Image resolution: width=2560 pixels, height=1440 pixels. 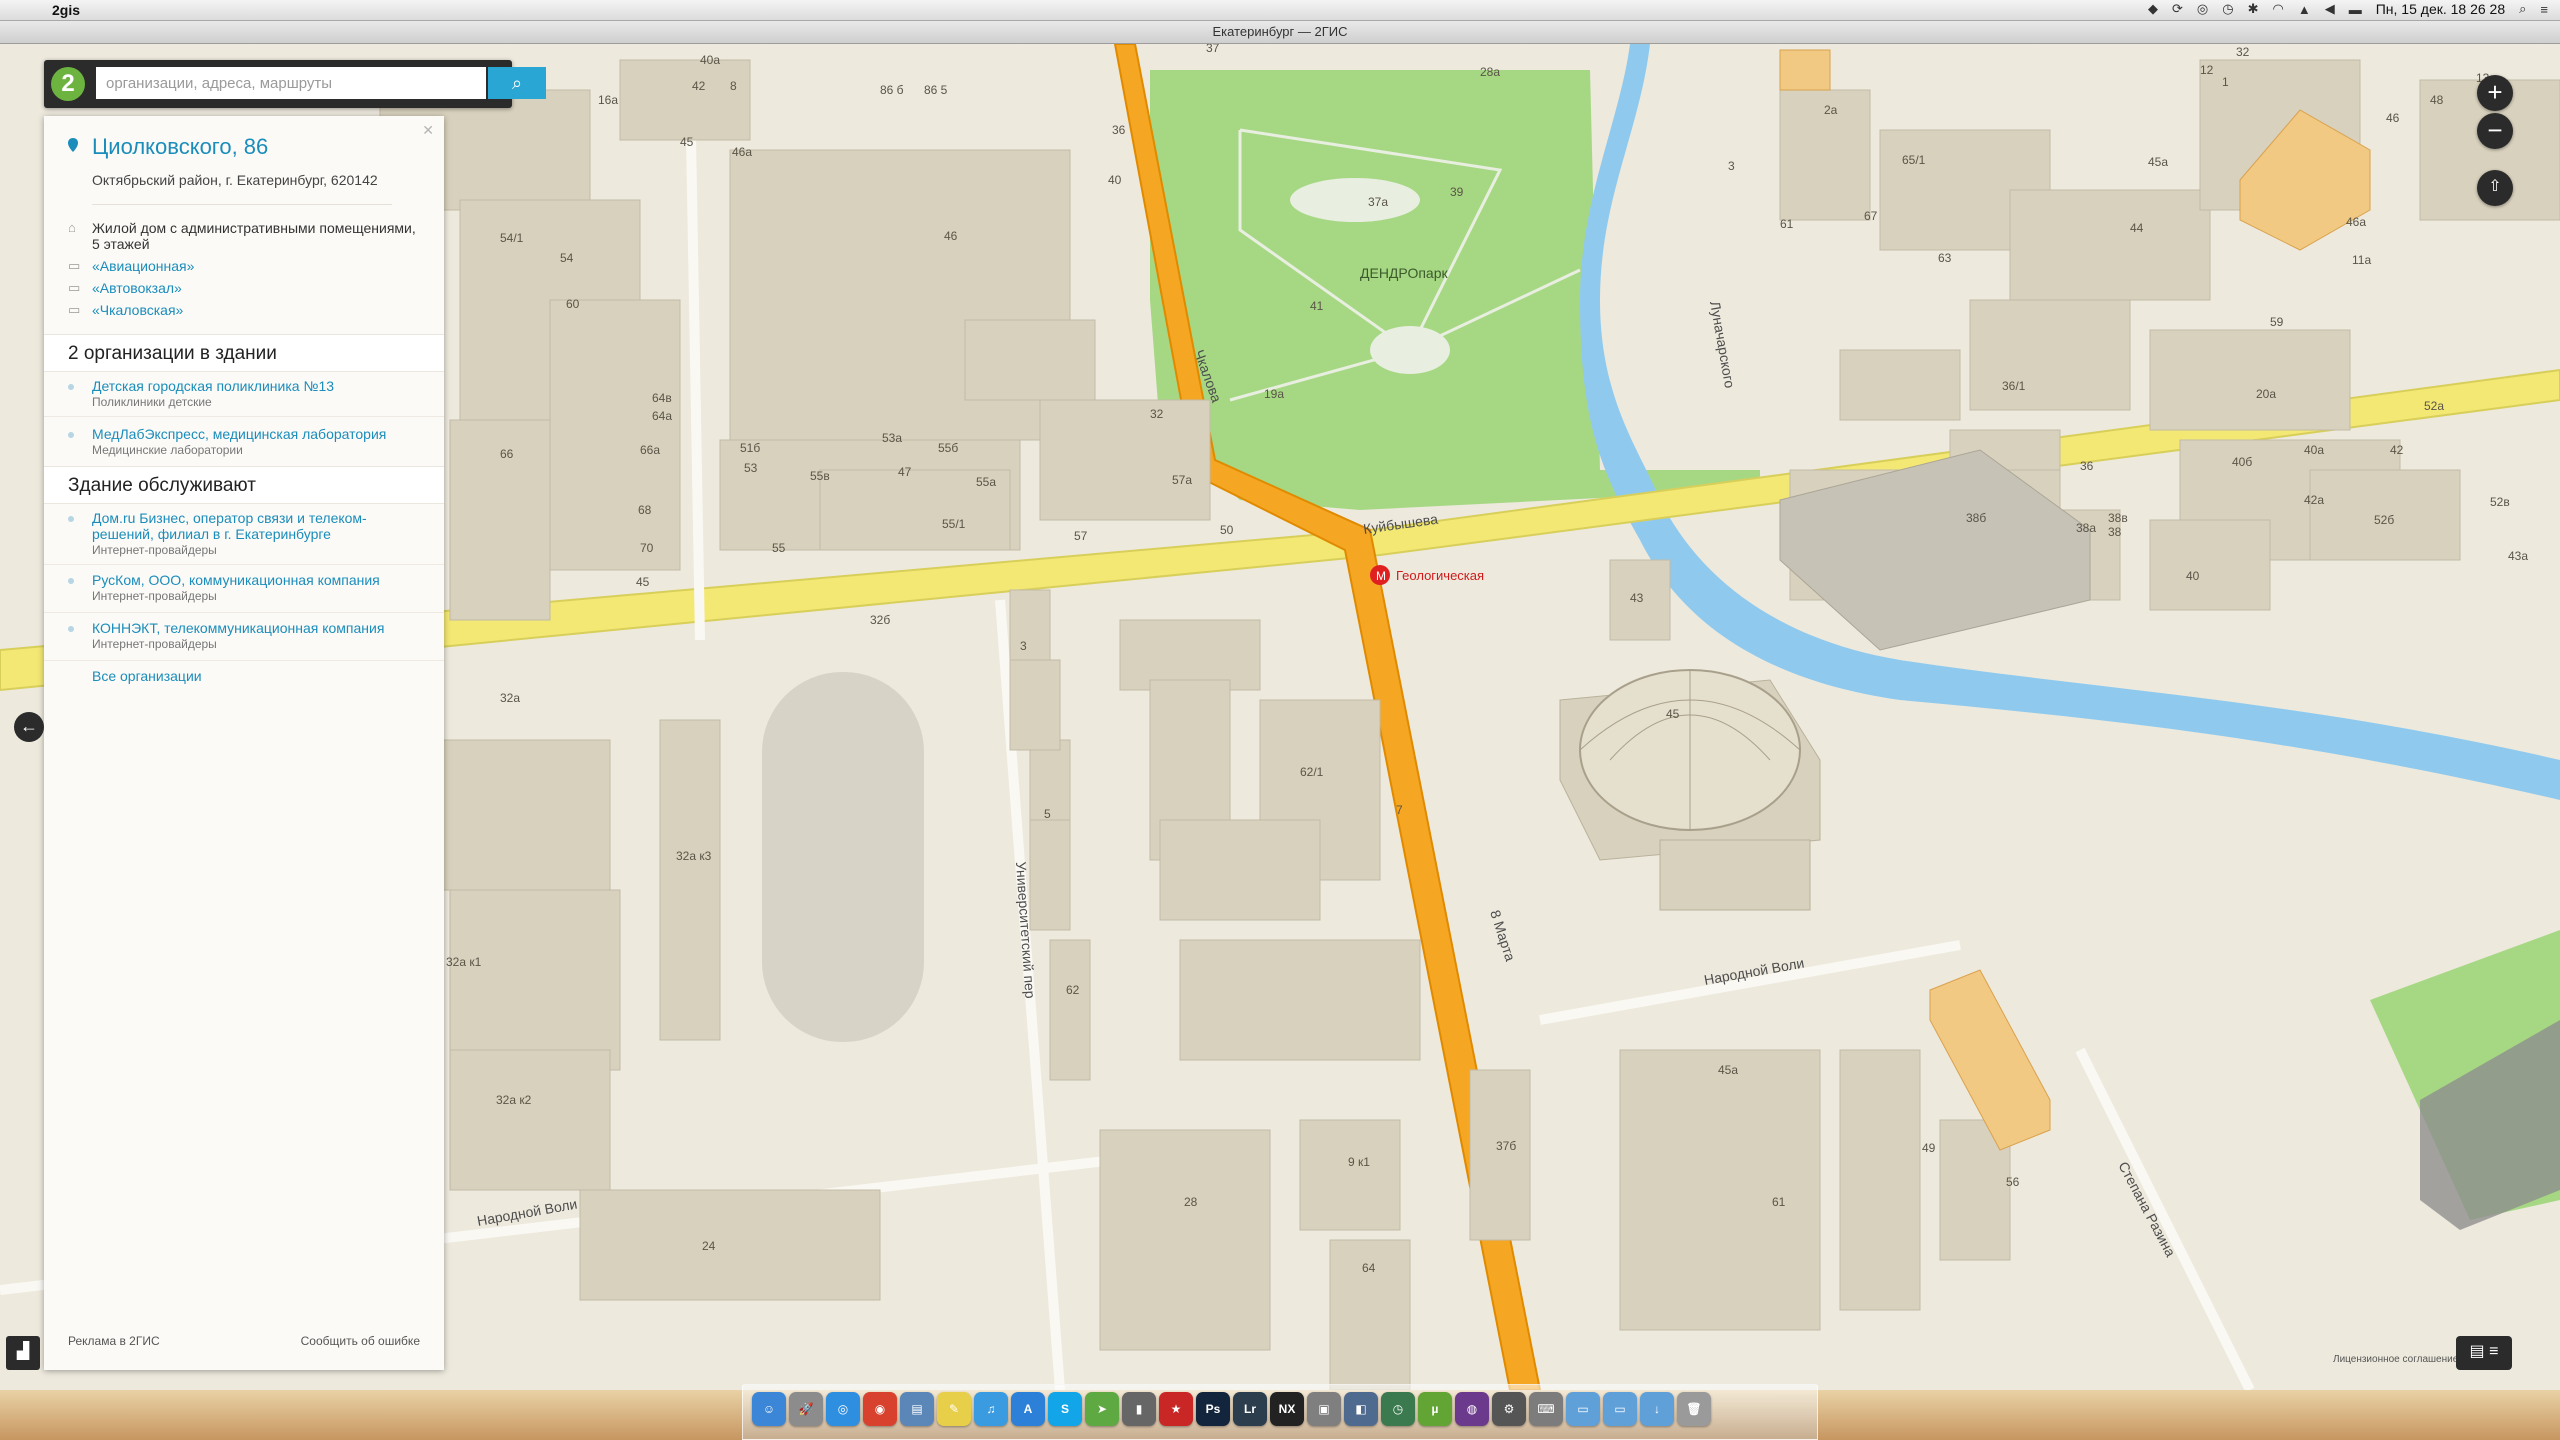 I want to click on svg-text: 45, so click(x=687, y=142).